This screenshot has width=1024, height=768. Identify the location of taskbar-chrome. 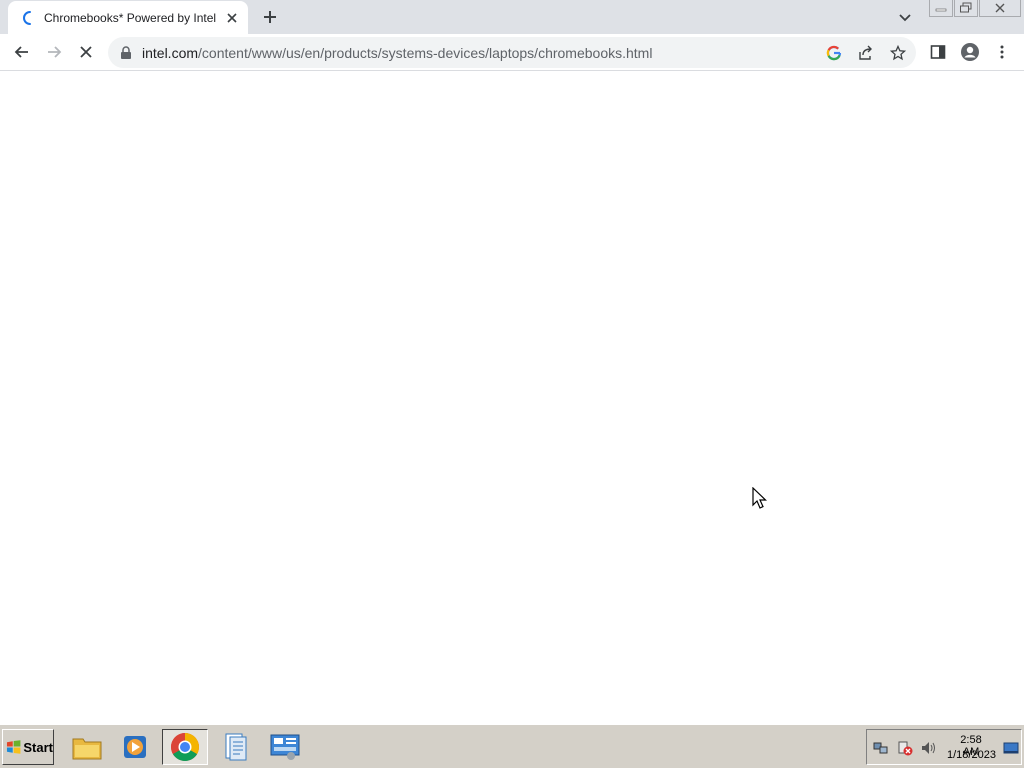
(185, 747).